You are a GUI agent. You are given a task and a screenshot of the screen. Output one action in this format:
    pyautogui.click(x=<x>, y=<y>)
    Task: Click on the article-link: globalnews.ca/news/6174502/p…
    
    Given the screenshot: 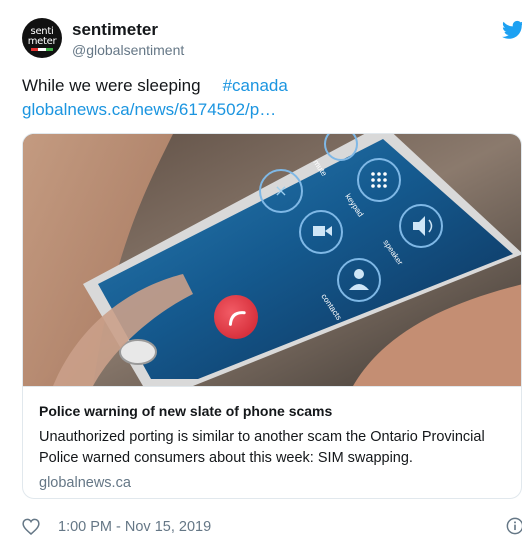 What is the action you would take?
    pyautogui.click(x=149, y=110)
    